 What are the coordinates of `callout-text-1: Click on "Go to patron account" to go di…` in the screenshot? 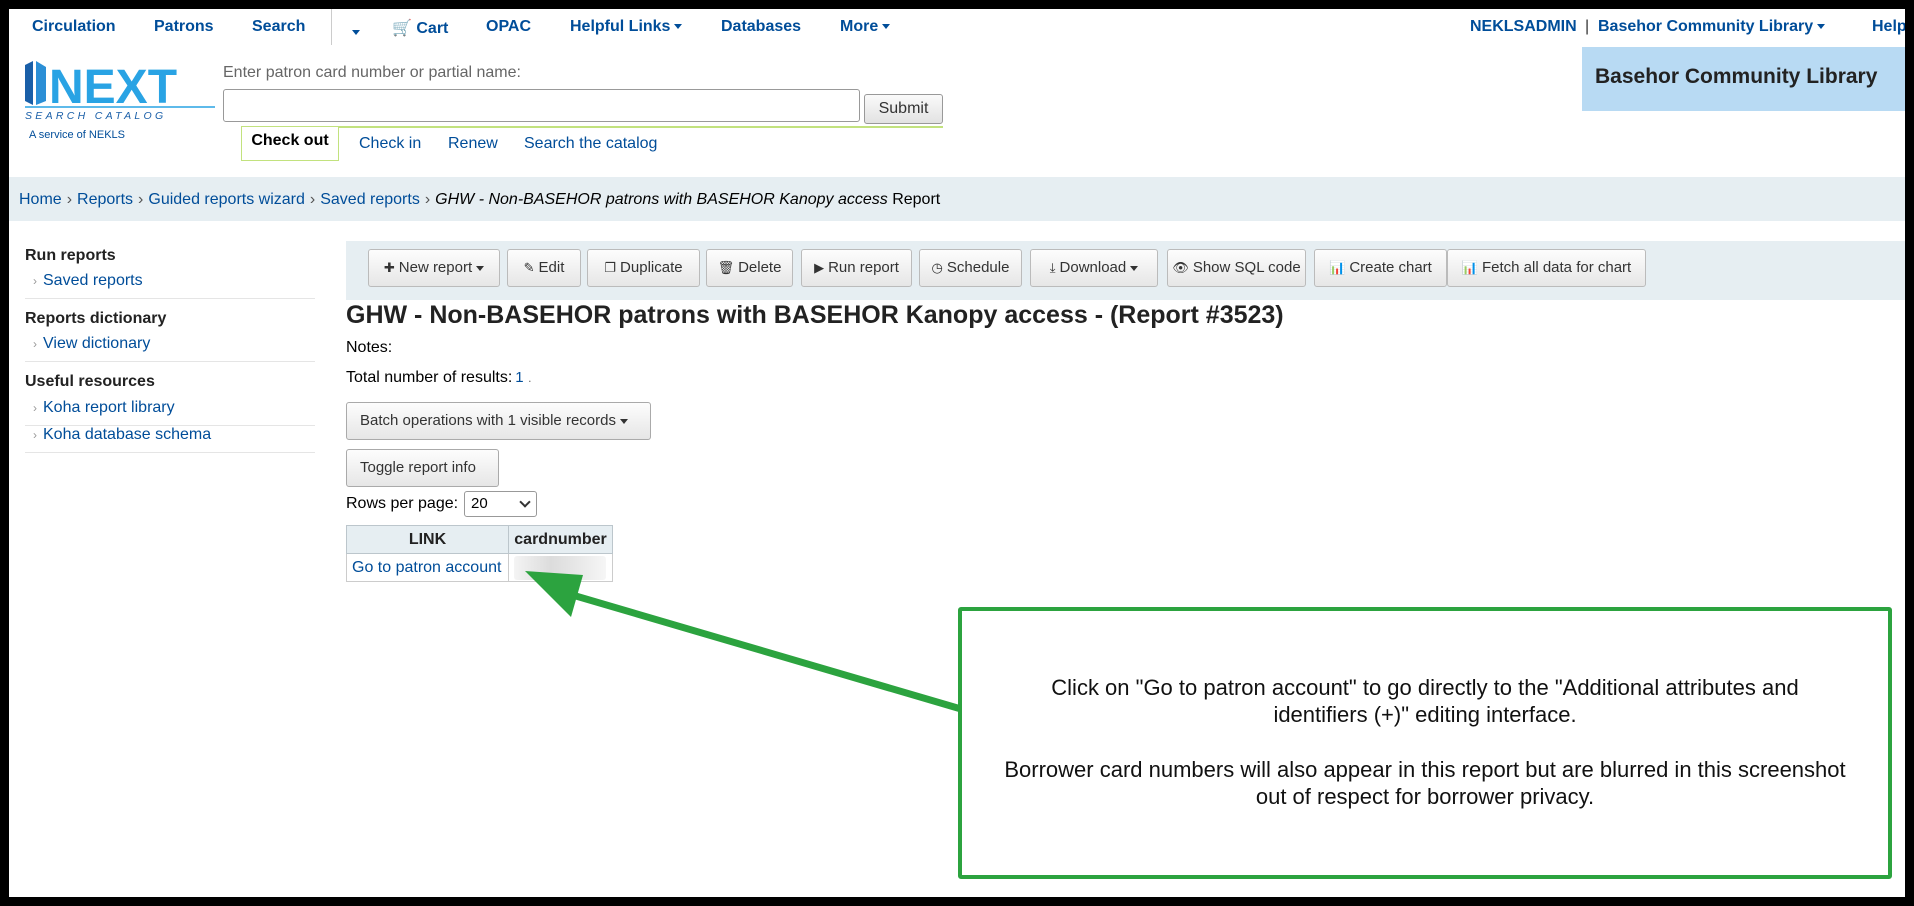 It's located at (1425, 701).